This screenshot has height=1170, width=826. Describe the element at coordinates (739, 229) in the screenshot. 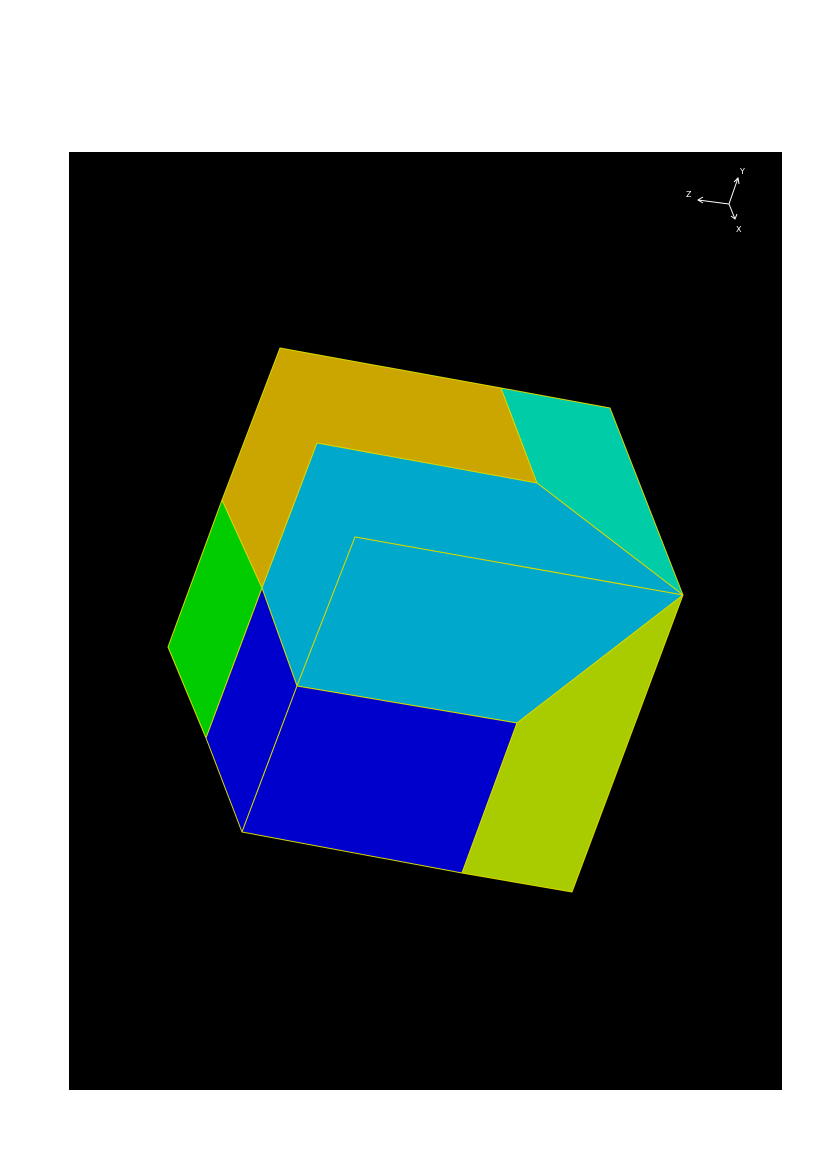

I see `axis-x-label: X` at that location.